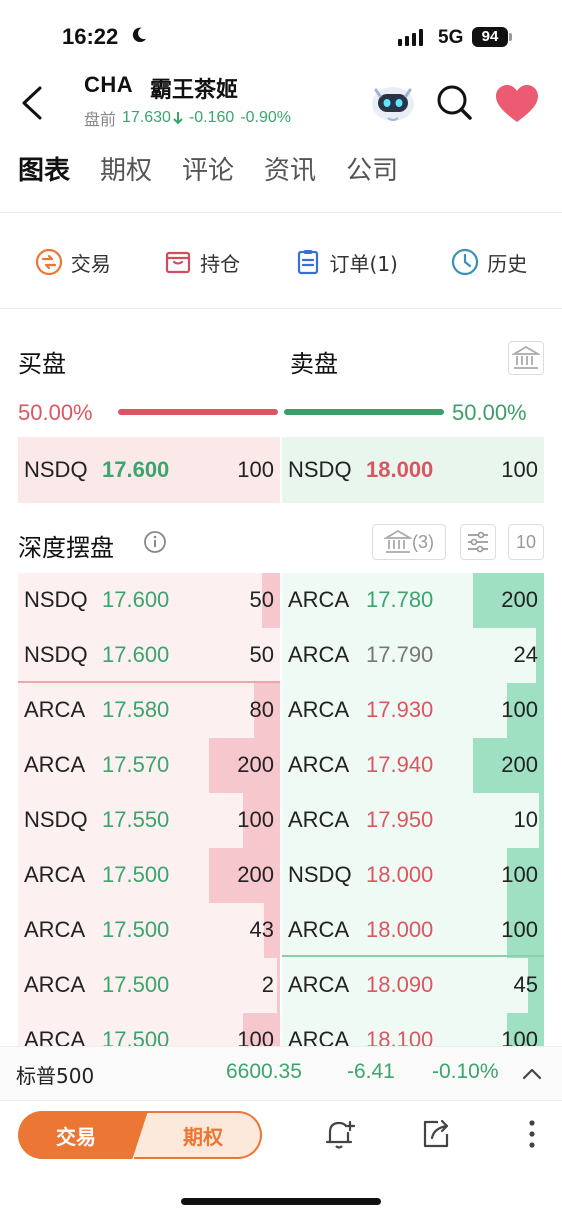 This screenshot has height=1218, width=562. What do you see at coordinates (490, 37) in the screenshot?
I see `battery-icon: 94` at bounding box center [490, 37].